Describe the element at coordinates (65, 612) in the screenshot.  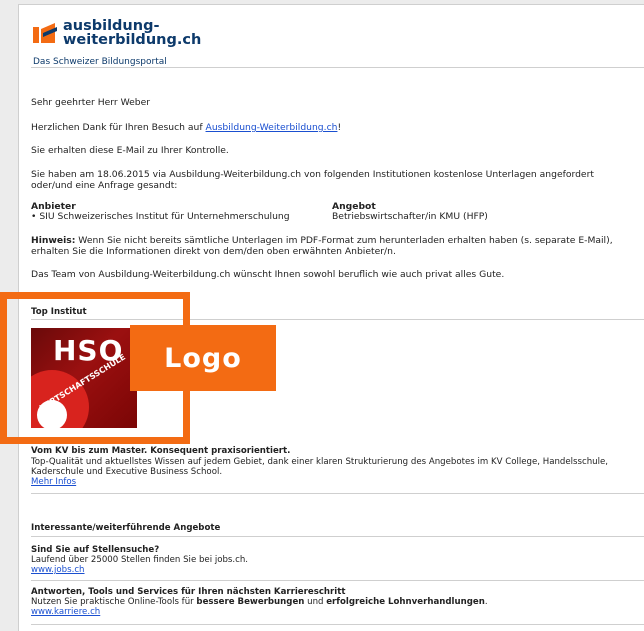
I see `karriere-link: www.karriere.ch` at that location.